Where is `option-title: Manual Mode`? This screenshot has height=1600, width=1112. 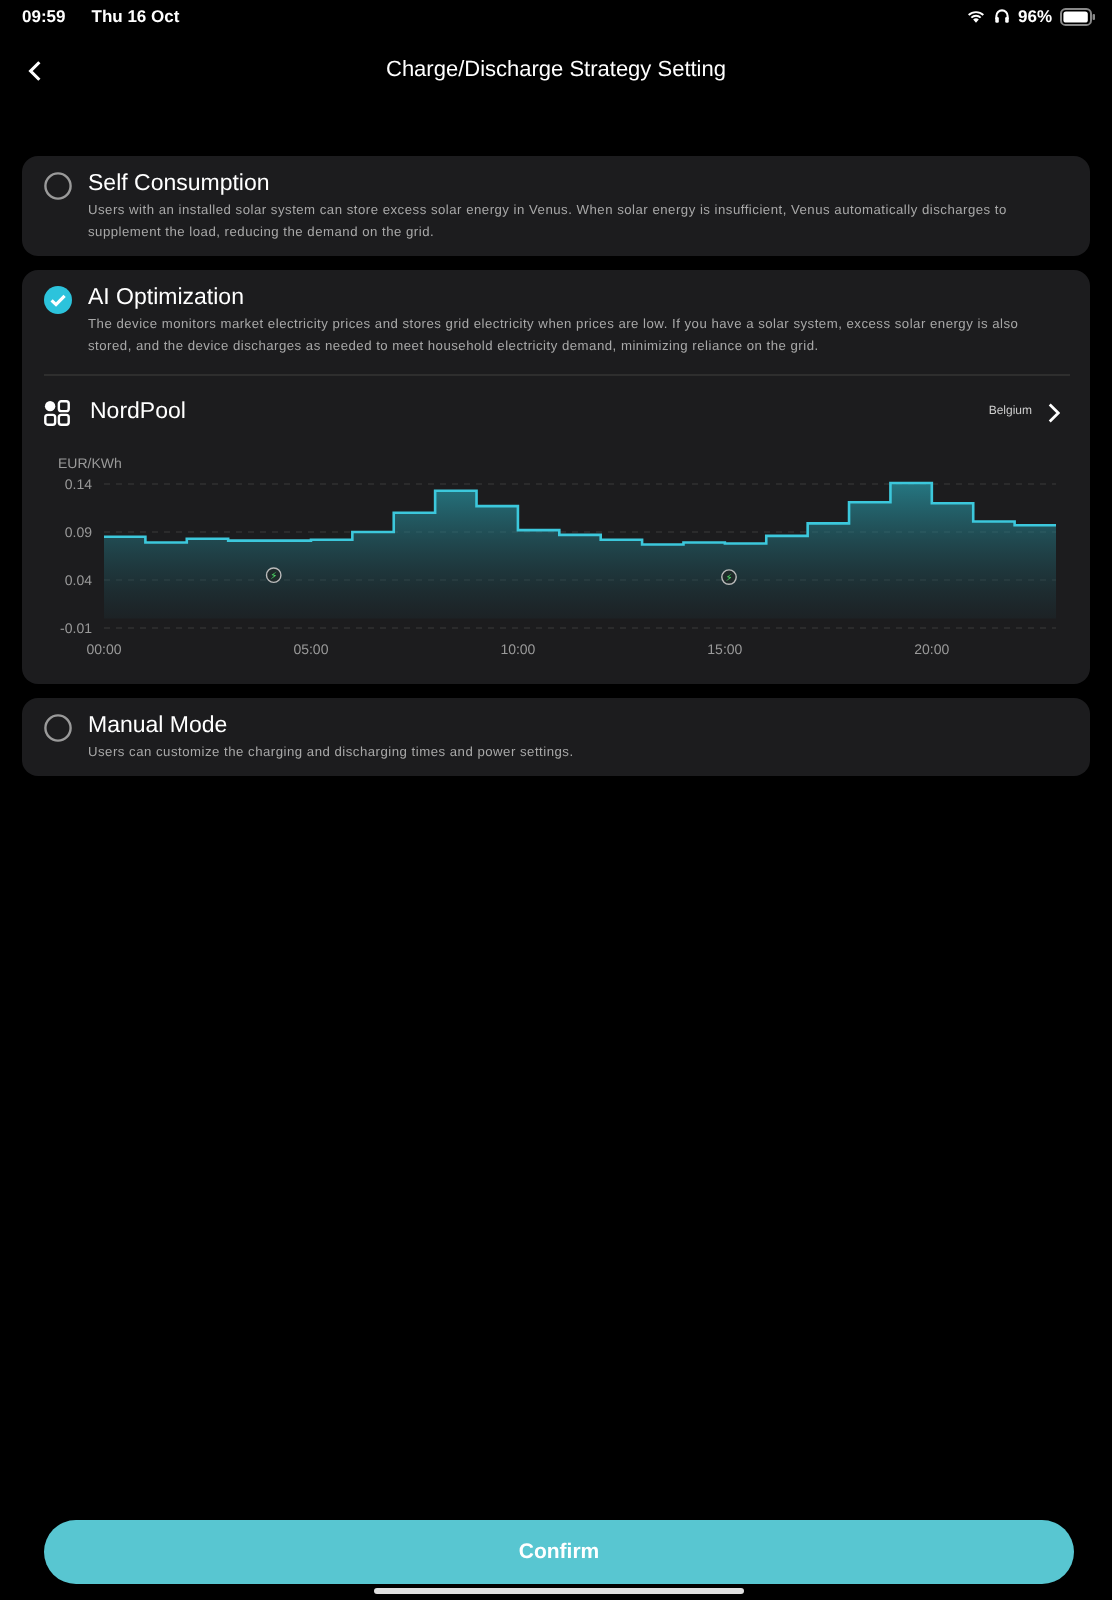
option-title: Manual Mode is located at coordinates (159, 726).